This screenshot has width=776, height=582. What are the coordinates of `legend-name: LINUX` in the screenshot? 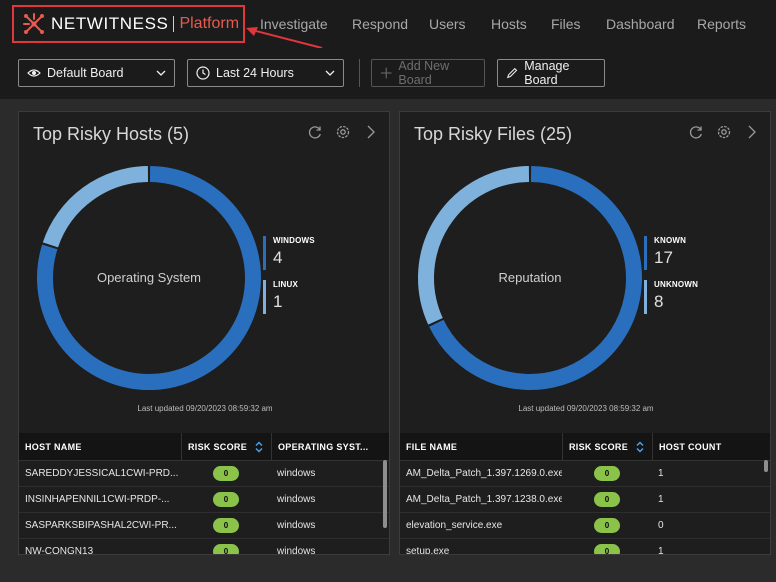 It's located at (285, 284).